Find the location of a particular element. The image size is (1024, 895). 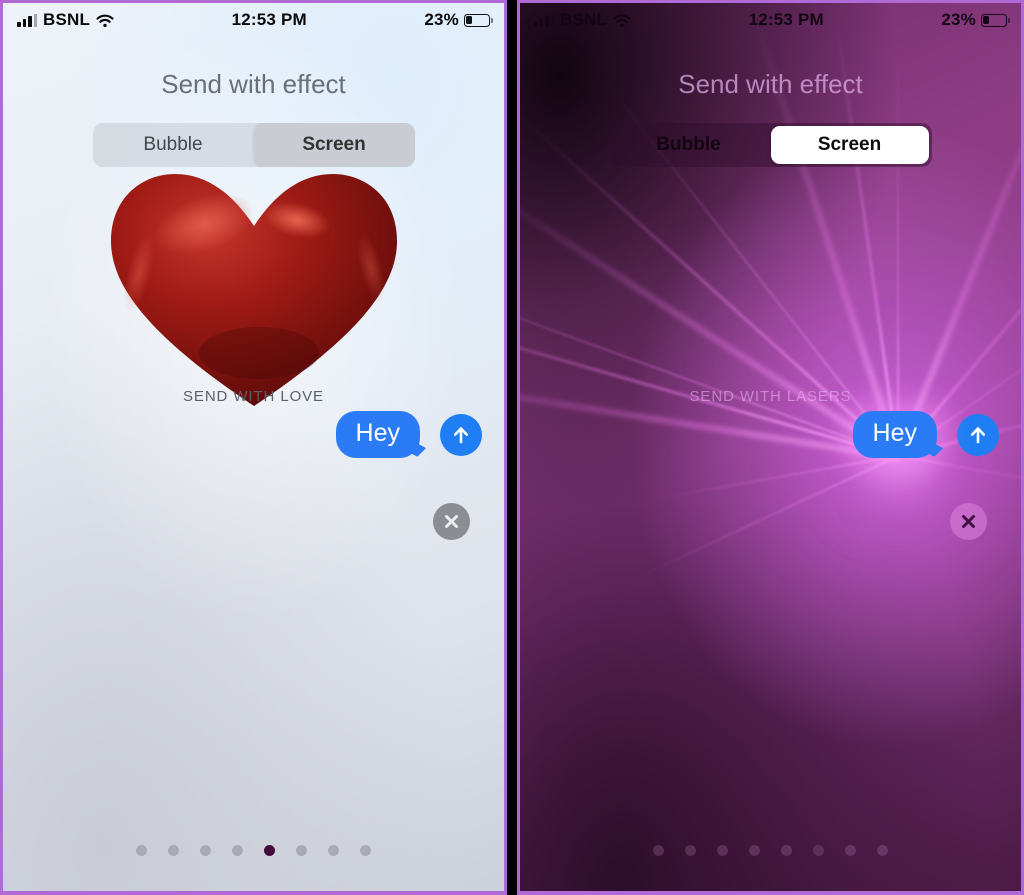

effect-name-label: SEND WITH LASERS is located at coordinates (770, 396).